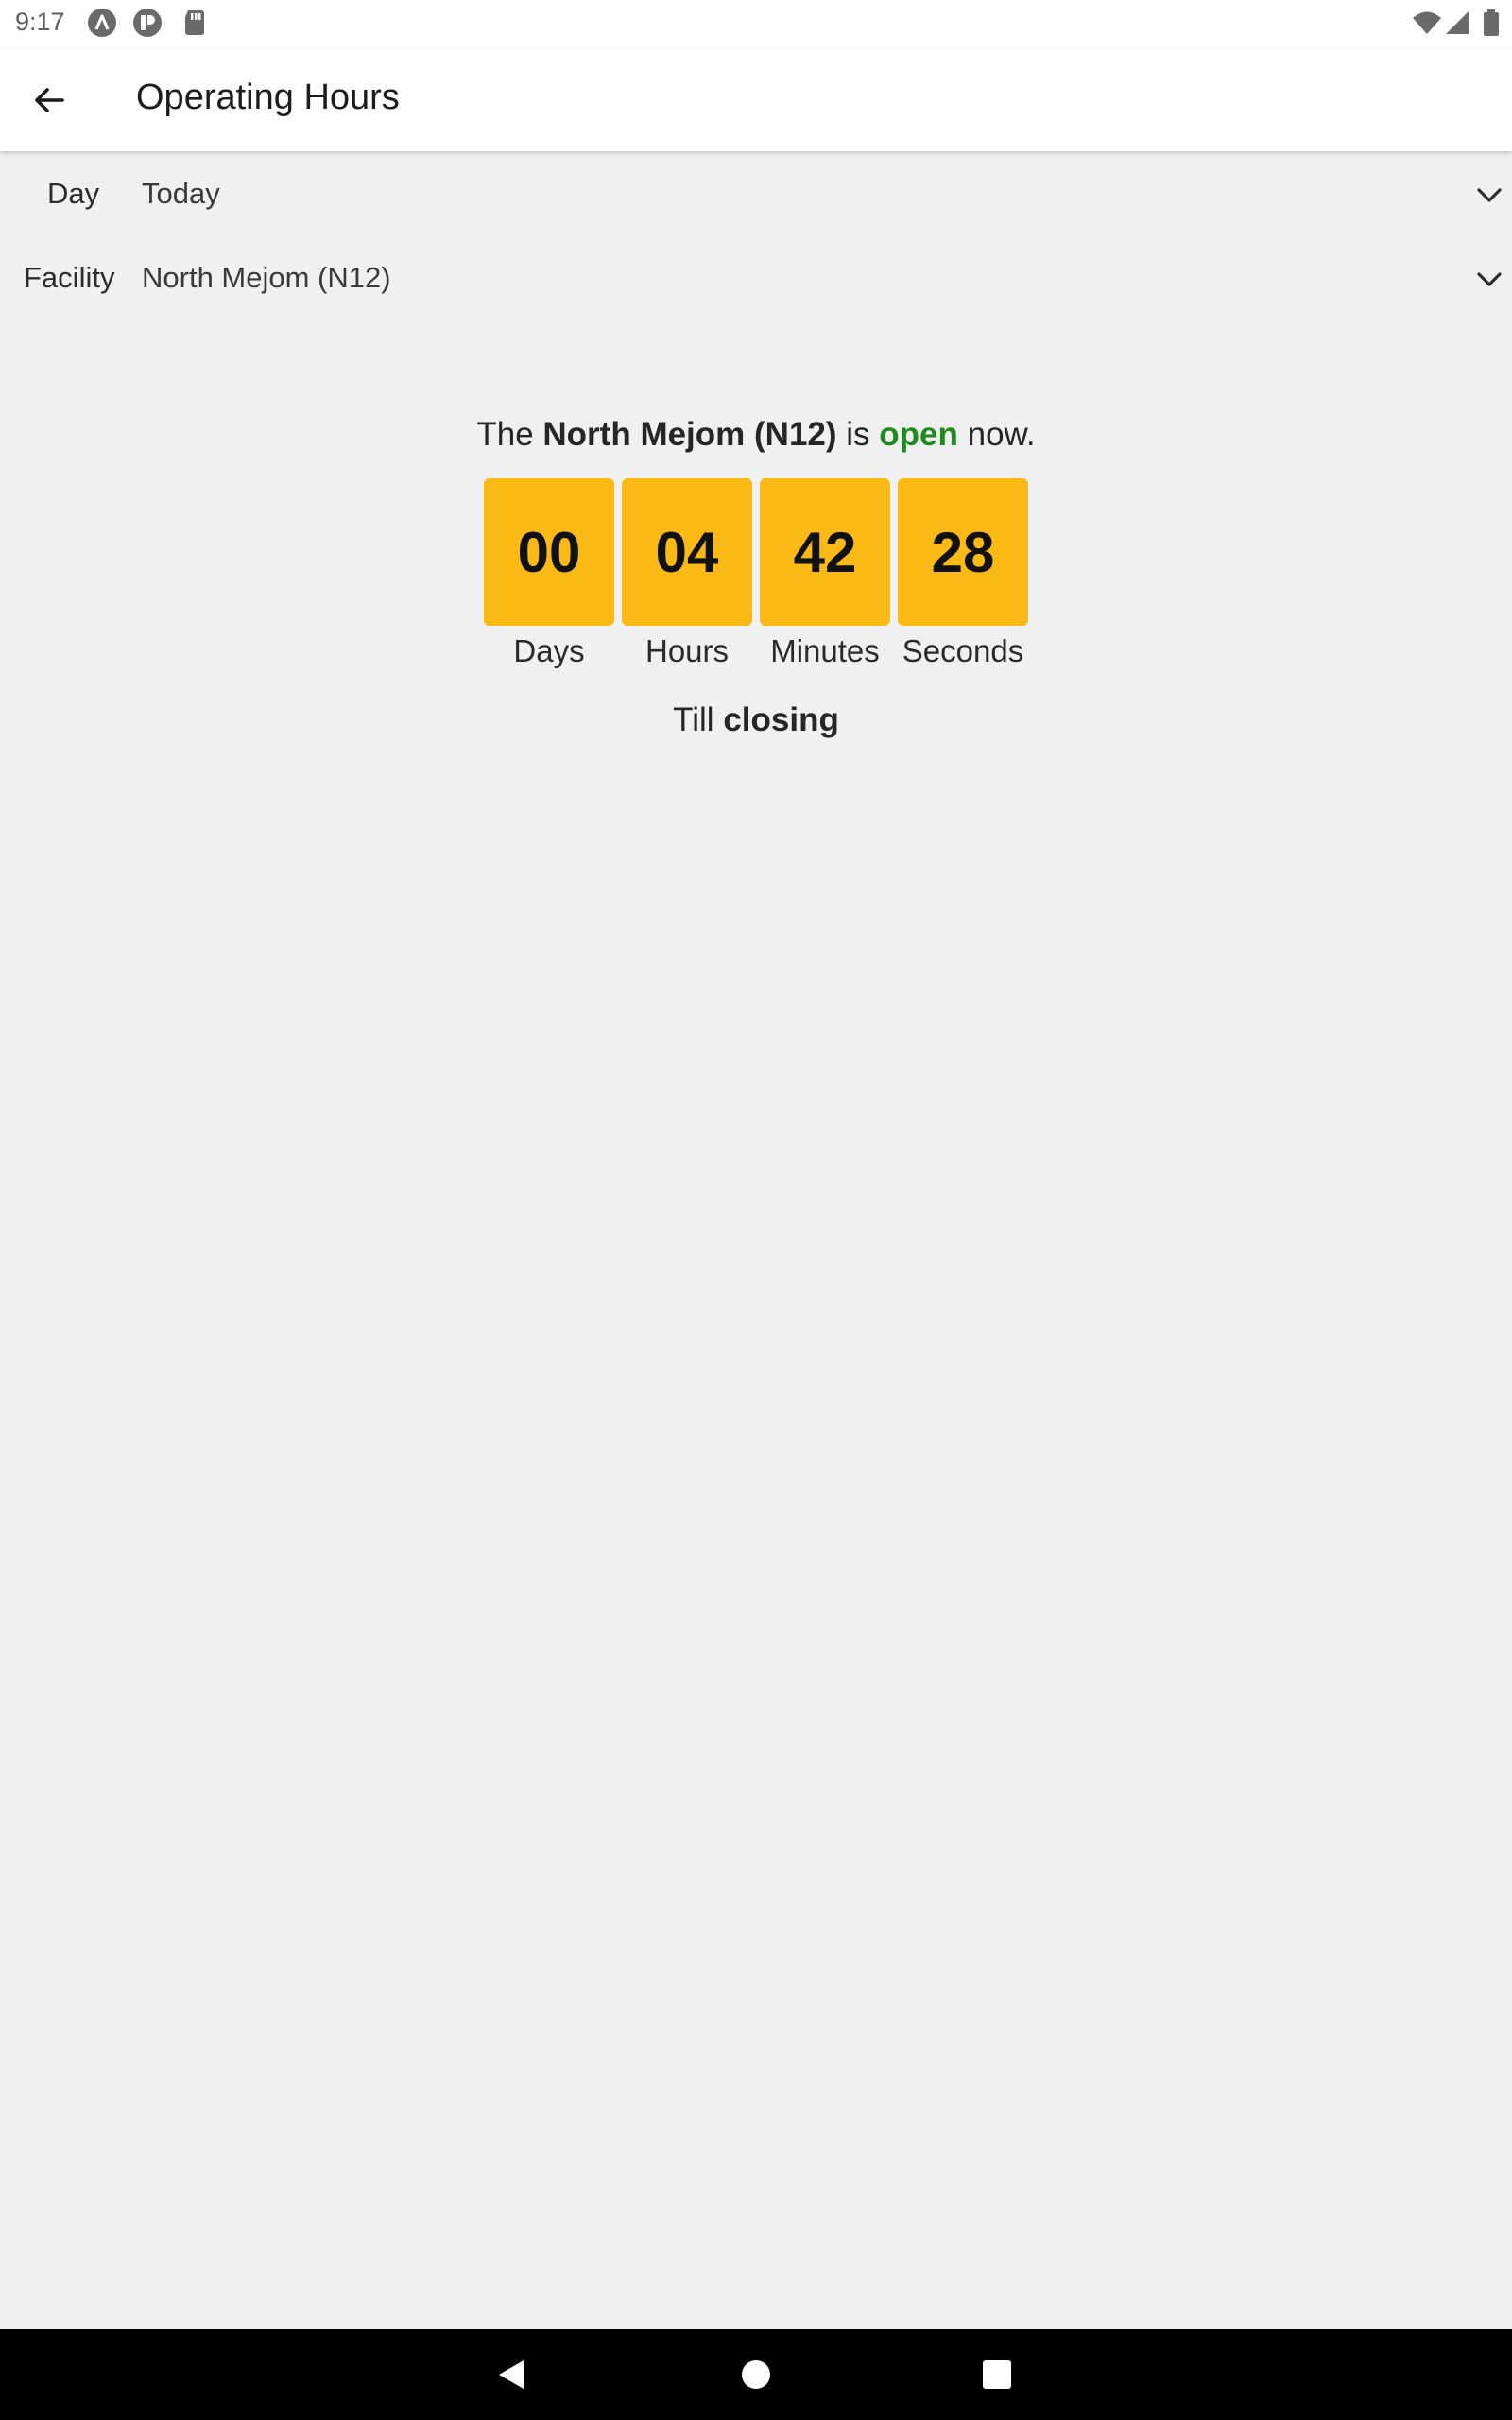  Describe the element at coordinates (181, 193) in the screenshot. I see `day-value: Today` at that location.